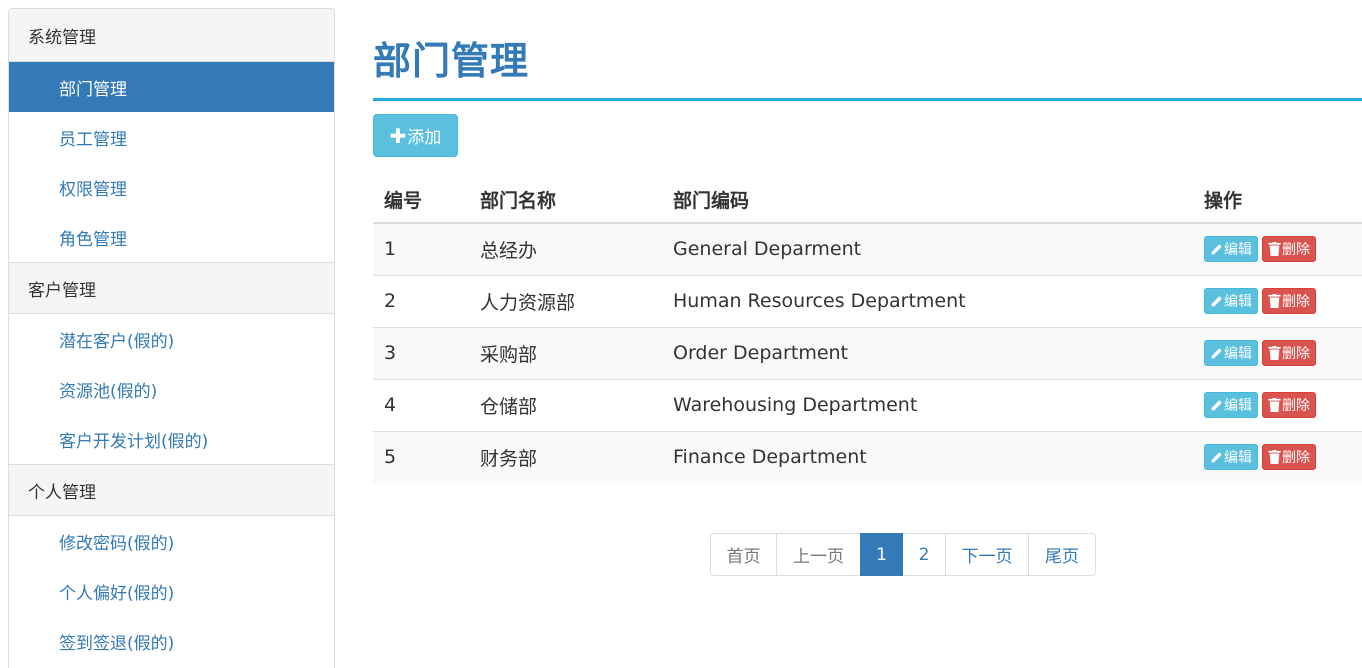  Describe the element at coordinates (171, 87) in the screenshot. I see `sidebar-item-department: 部门管理` at that location.